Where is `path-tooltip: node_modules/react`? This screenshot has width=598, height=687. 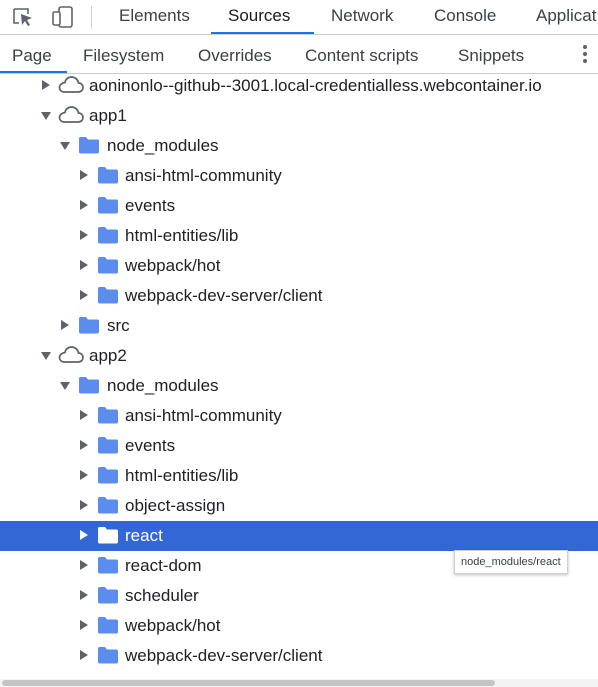 path-tooltip: node_modules/react is located at coordinates (511, 562).